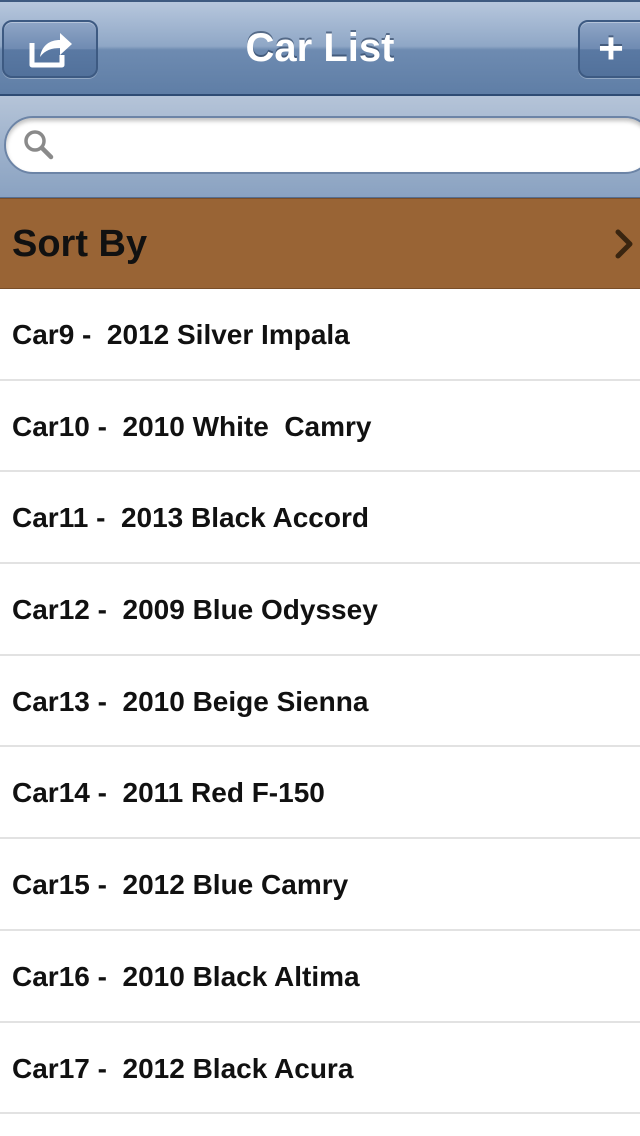 This screenshot has height=1136, width=640. I want to click on car-label: Car16 - 2010 Black Altima, so click(186, 976).